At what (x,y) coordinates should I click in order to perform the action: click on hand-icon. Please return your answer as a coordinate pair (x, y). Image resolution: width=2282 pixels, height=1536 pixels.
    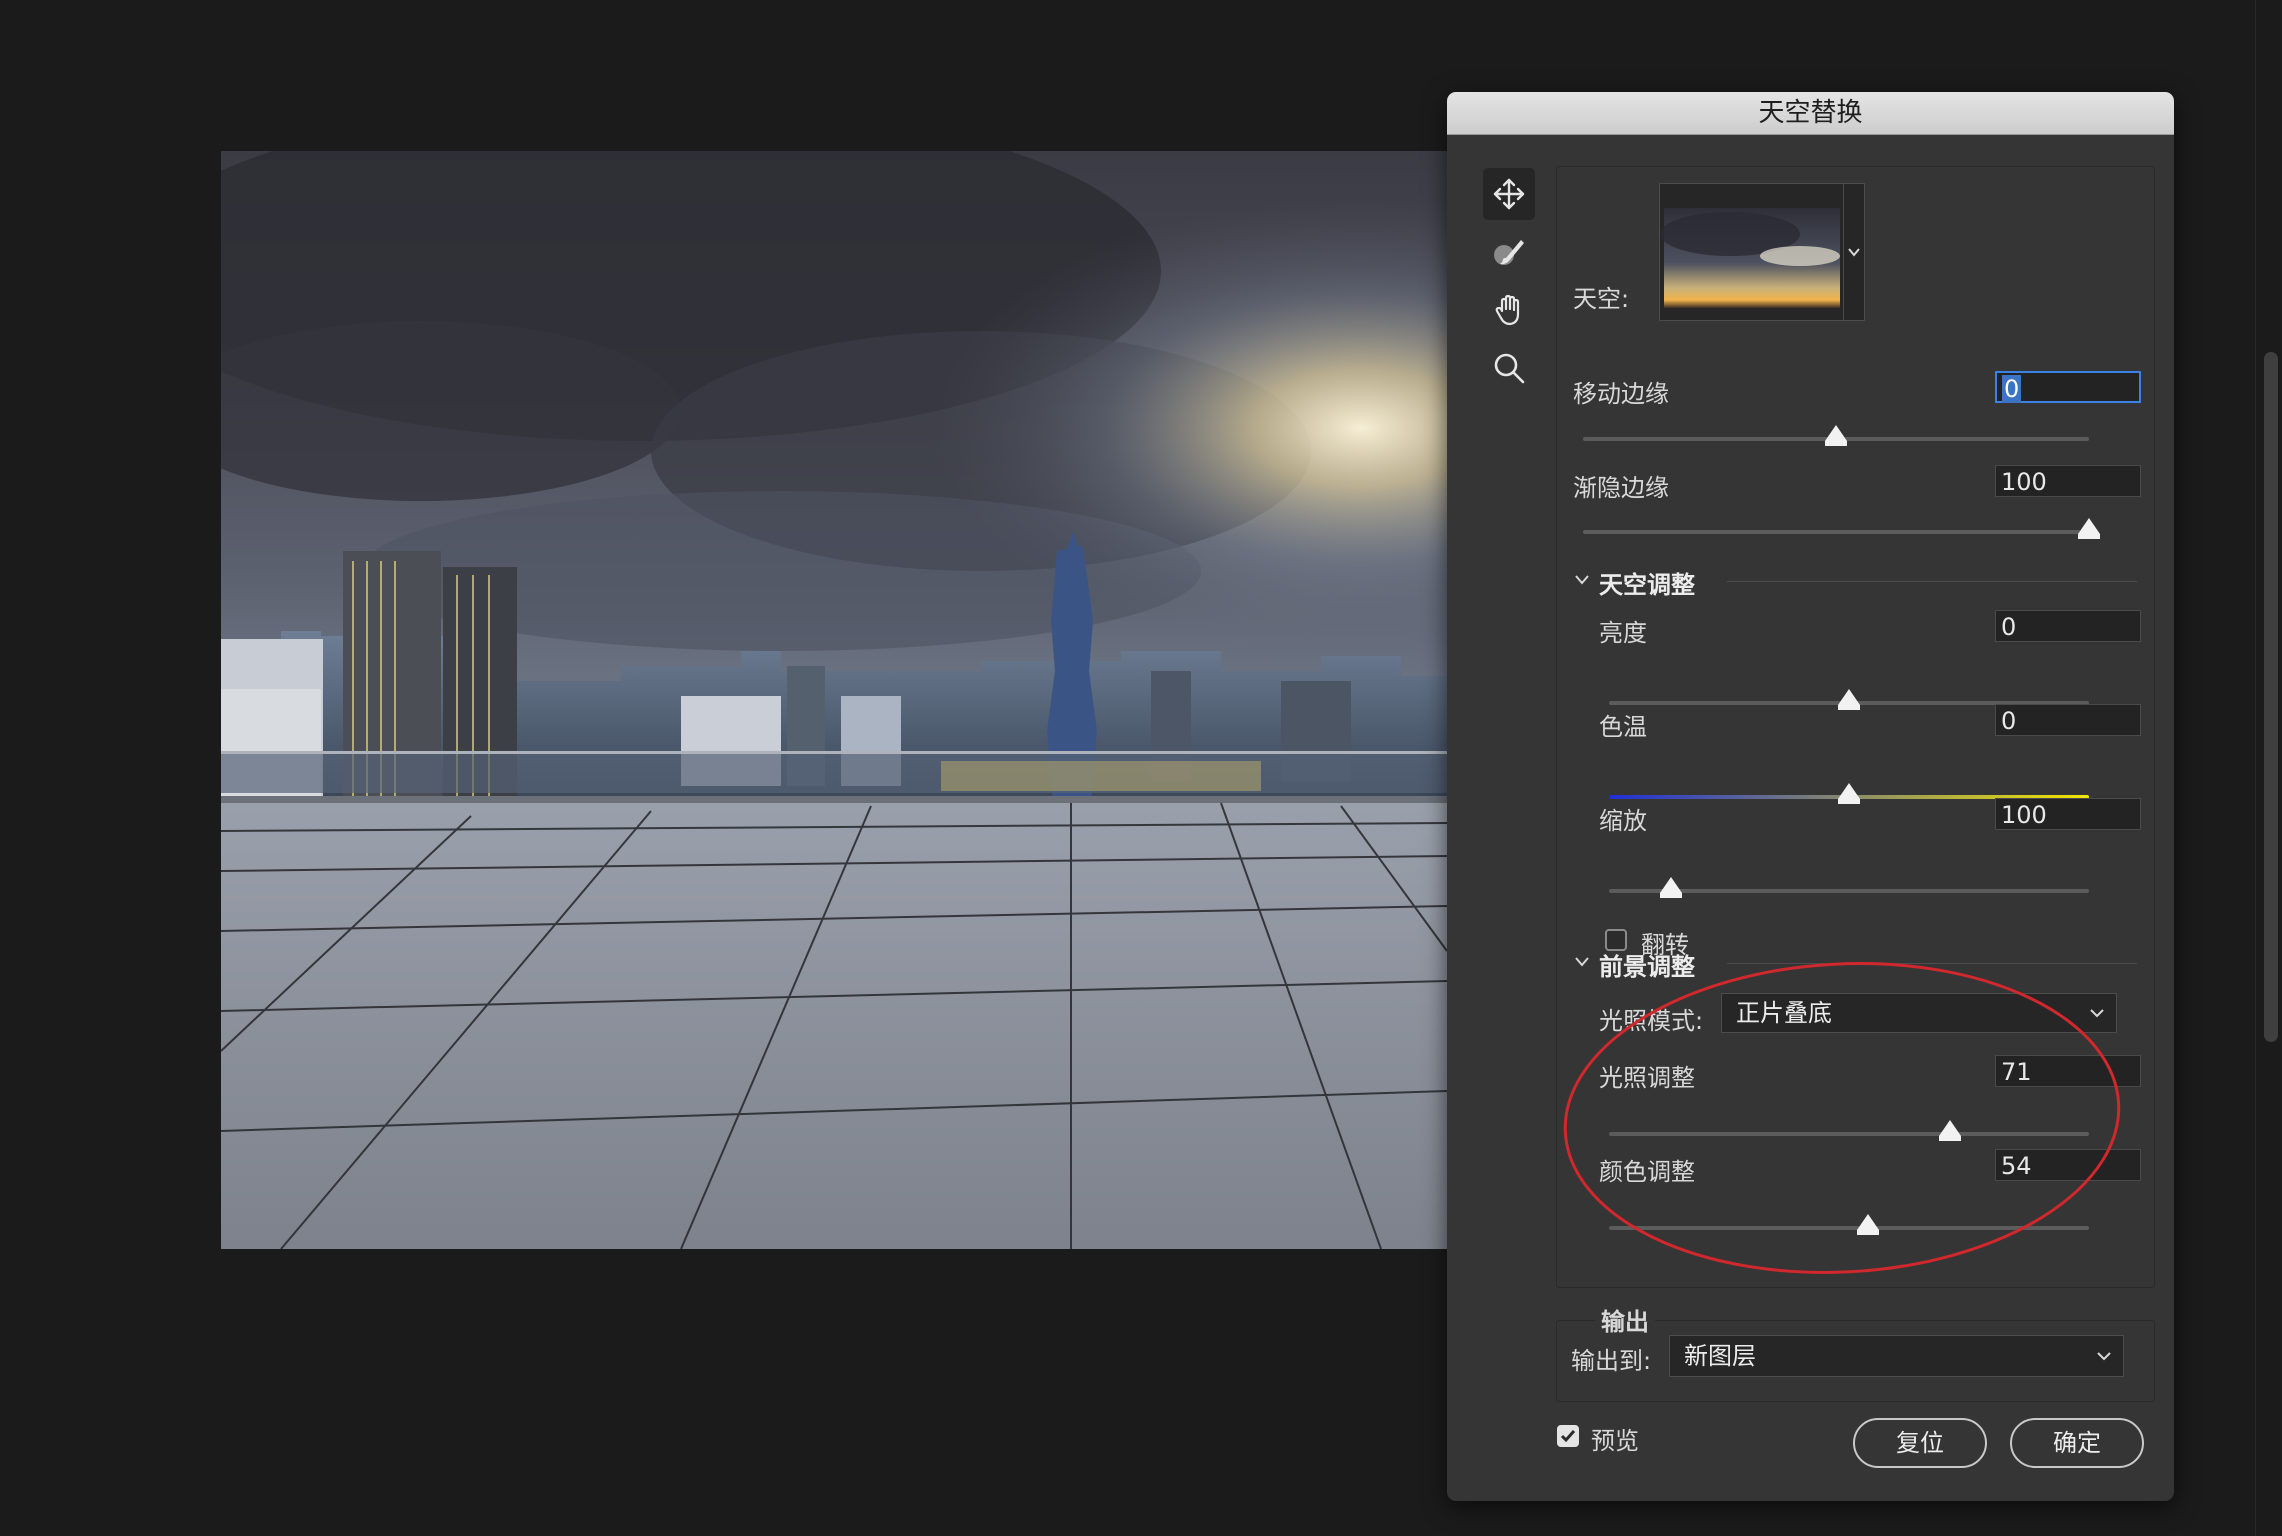
    Looking at the image, I should click on (1509, 310).